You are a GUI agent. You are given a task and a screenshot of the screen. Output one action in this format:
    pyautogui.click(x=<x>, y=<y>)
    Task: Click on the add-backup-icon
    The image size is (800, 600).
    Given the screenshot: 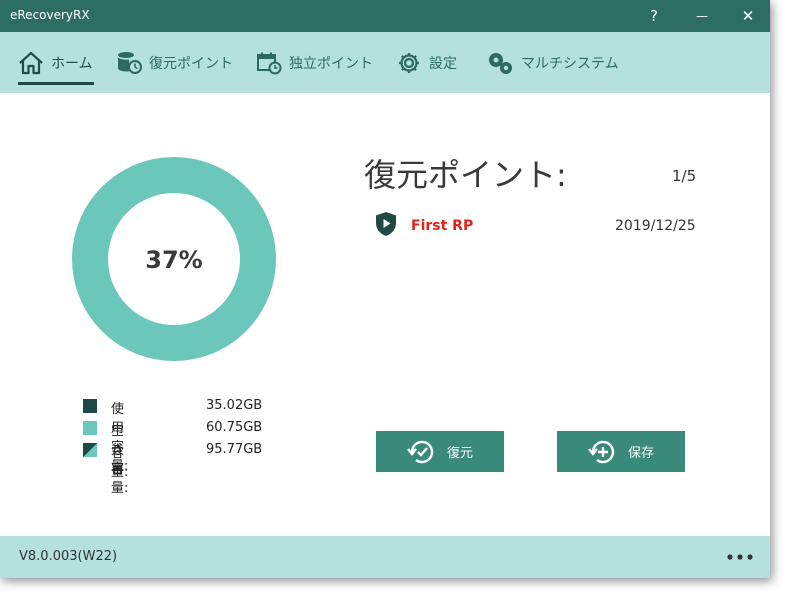 What is the action you would take?
    pyautogui.click(x=601, y=451)
    